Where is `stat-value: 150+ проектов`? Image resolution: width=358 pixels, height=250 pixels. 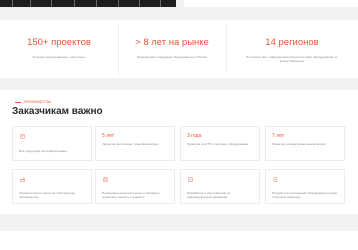 stat-value: 150+ проектов is located at coordinates (59, 42).